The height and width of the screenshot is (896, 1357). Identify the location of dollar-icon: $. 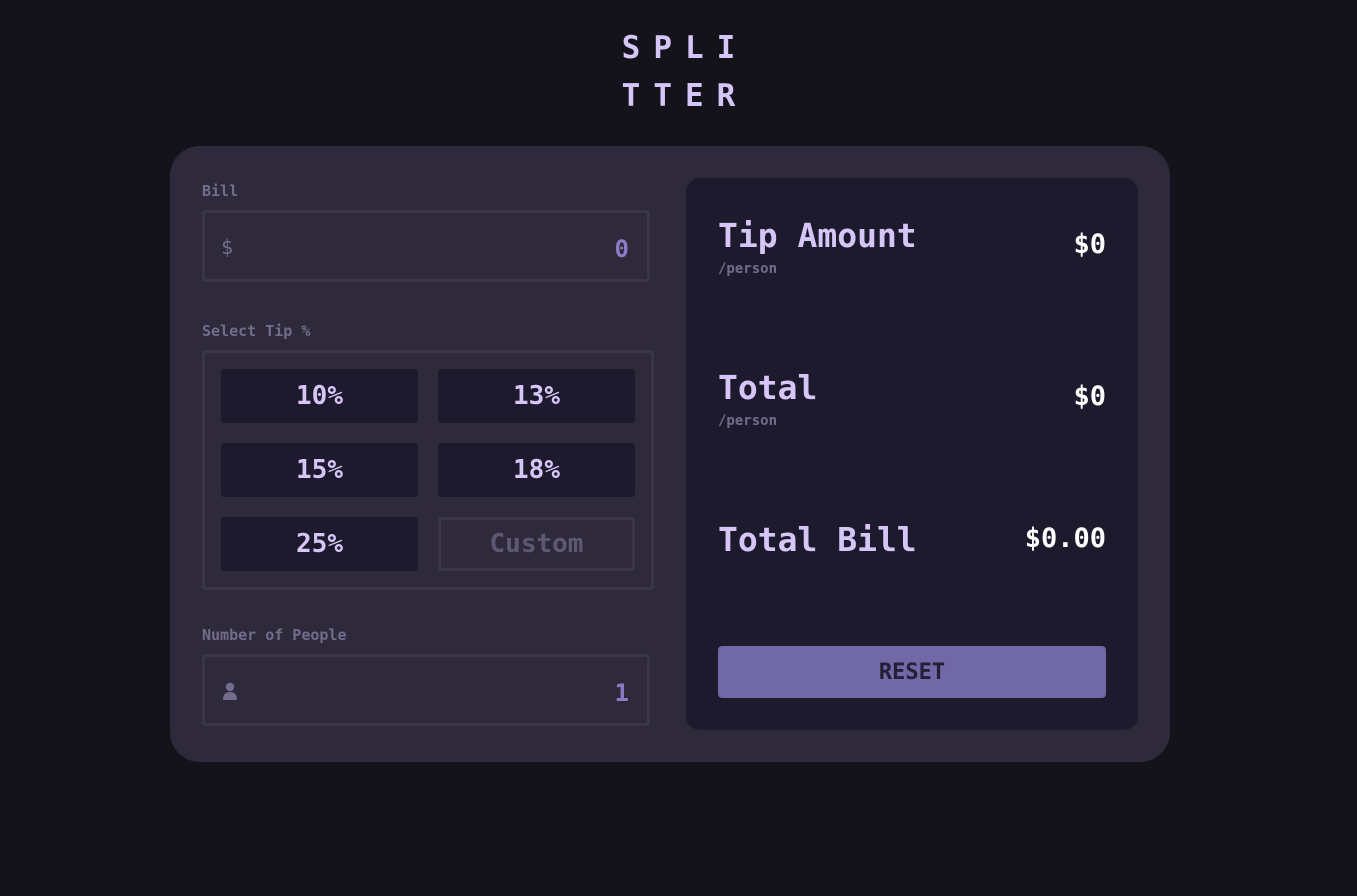
(227, 247).